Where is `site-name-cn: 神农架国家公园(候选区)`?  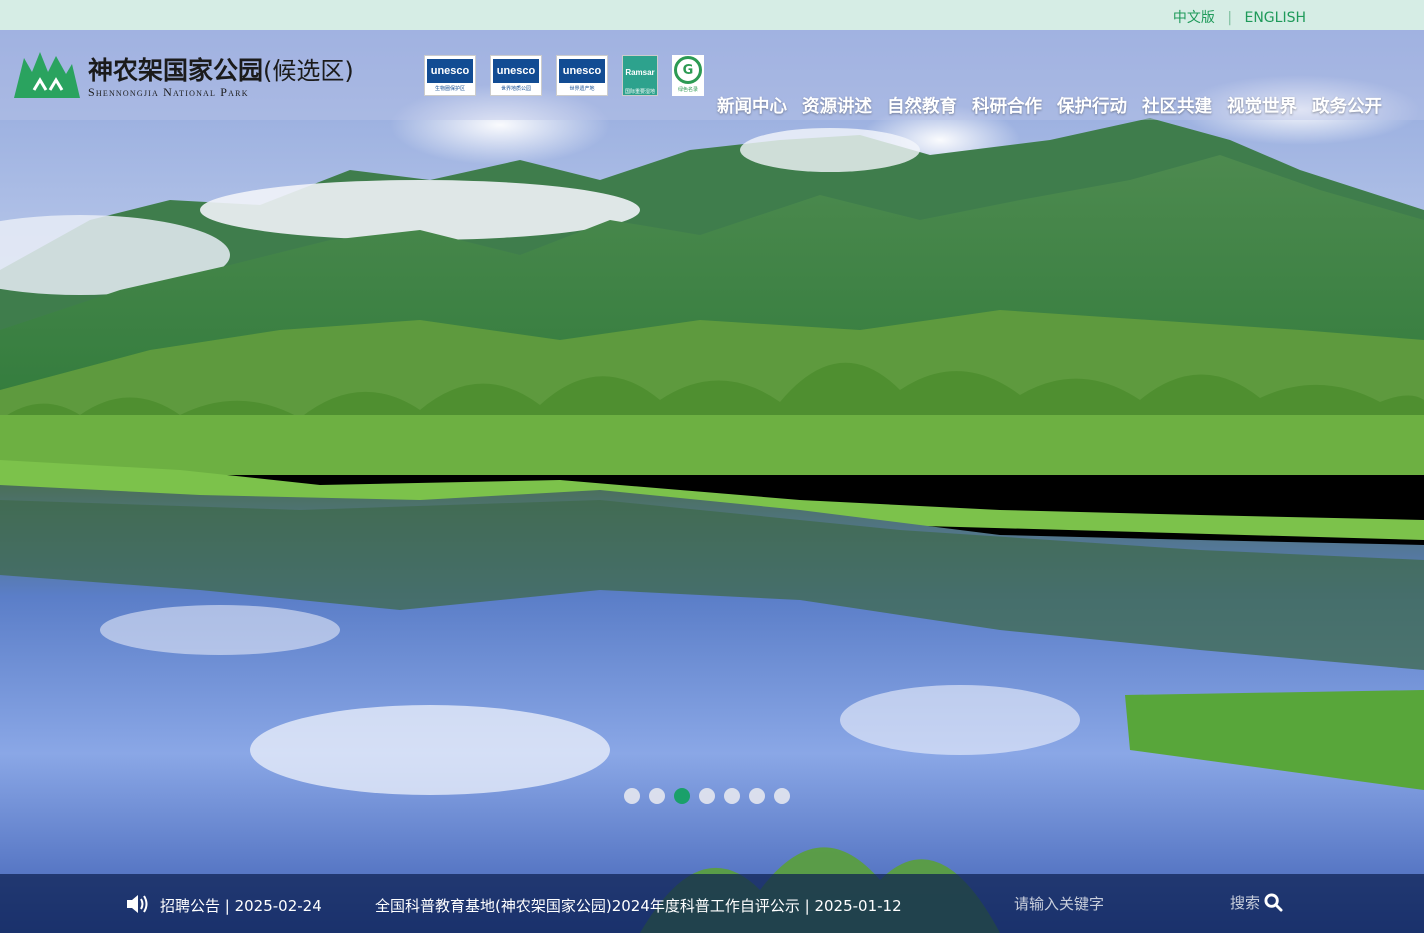
site-name-cn: 神农架国家公园(候选区) is located at coordinates (221, 69).